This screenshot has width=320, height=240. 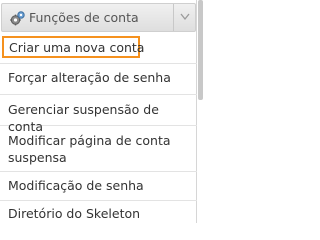 I want to click on gears-icon, so click(x=17, y=18).